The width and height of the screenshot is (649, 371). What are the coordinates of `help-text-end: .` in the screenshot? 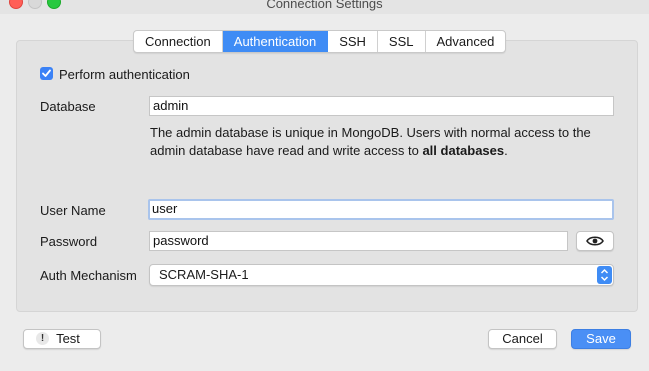 It's located at (506, 150).